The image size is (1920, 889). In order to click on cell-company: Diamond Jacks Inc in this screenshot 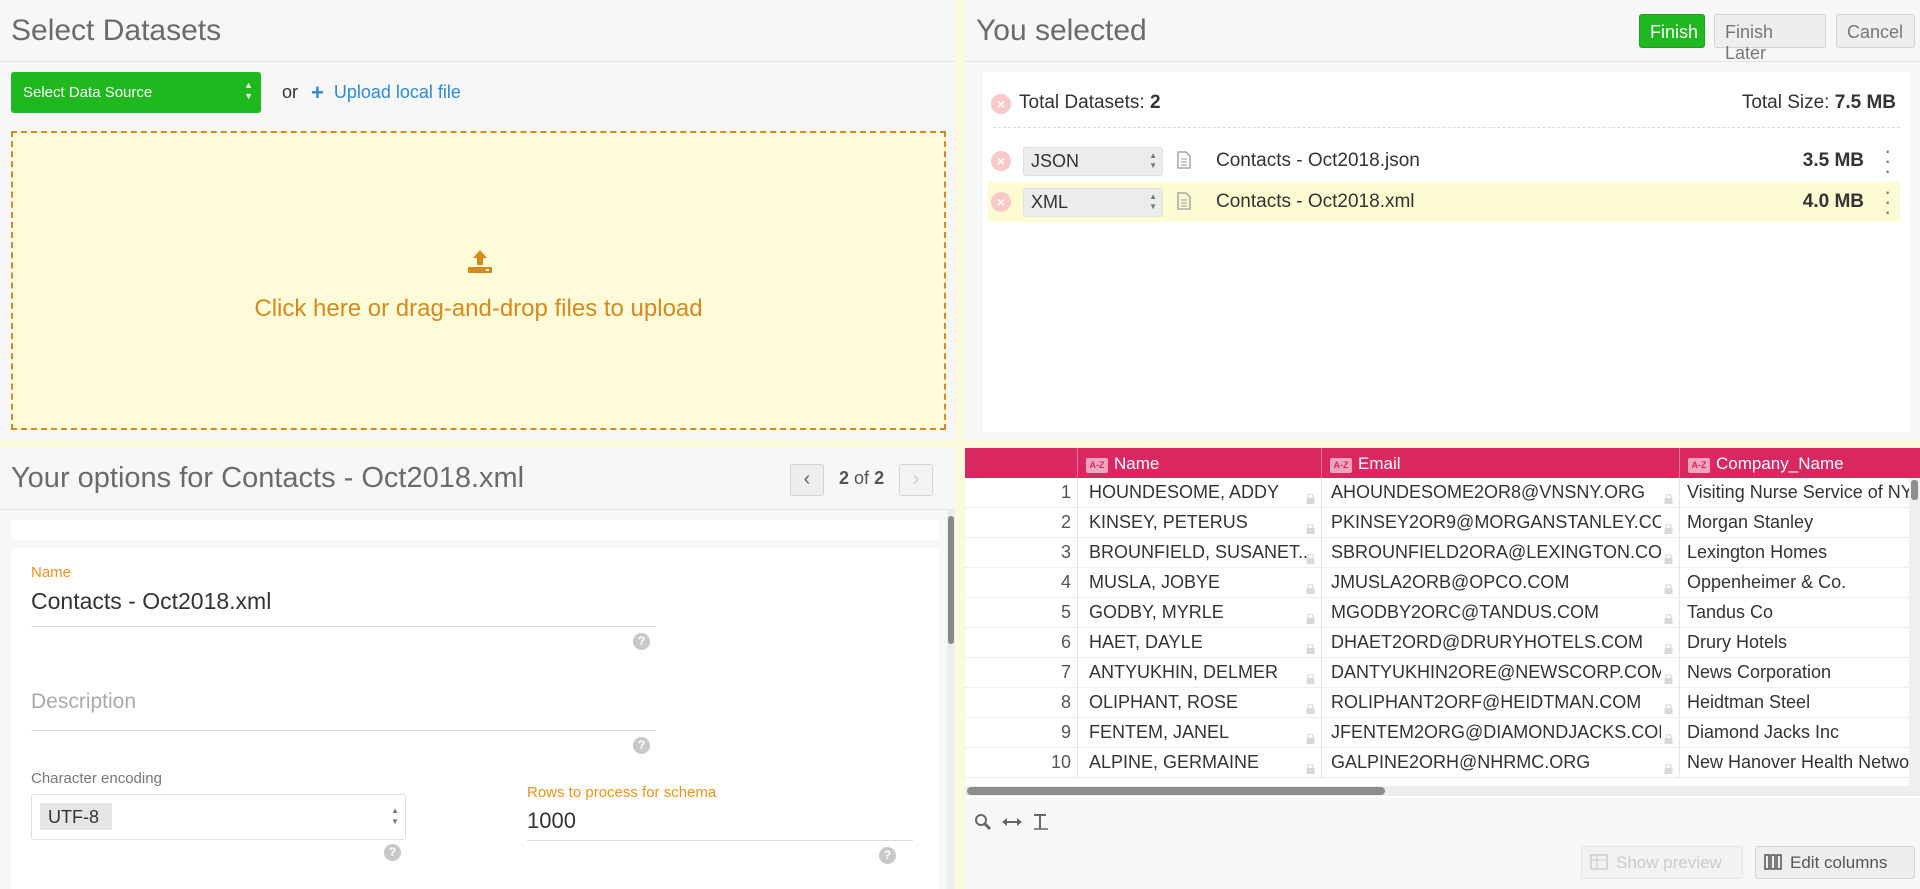, I will do `click(1803, 733)`.